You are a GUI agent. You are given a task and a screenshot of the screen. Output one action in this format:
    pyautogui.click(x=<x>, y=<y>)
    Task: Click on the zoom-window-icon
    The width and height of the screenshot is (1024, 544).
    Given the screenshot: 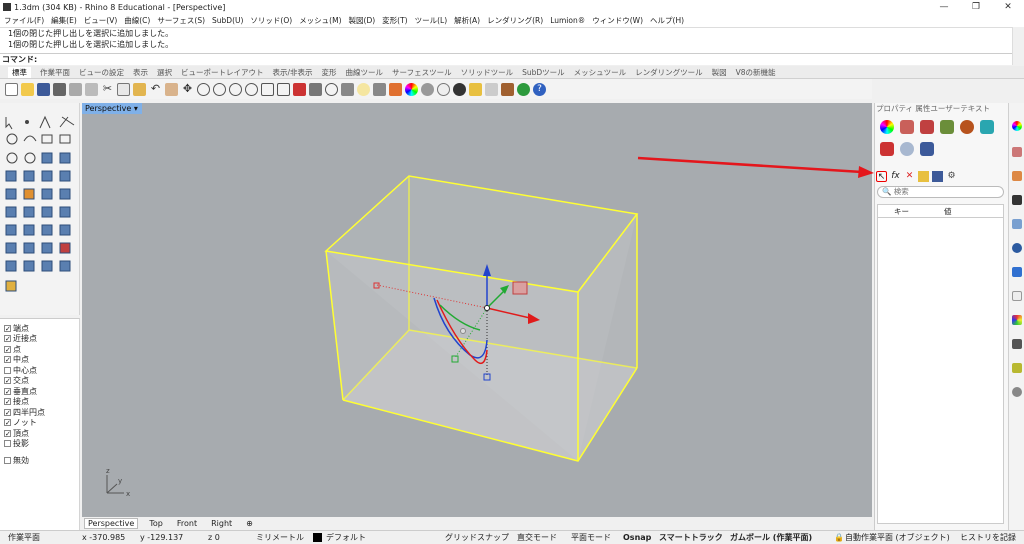 What is the action you would take?
    pyautogui.click(x=235, y=89)
    